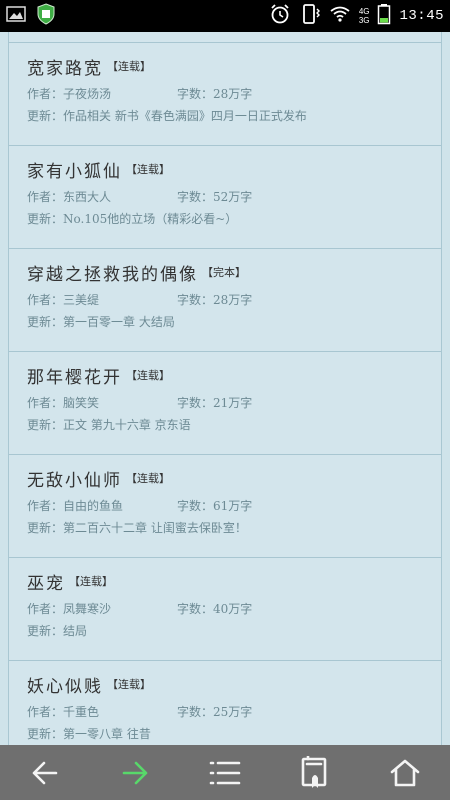 The height and width of the screenshot is (800, 450). I want to click on status-bar: 4G 3G 13:45, so click(225, 16).